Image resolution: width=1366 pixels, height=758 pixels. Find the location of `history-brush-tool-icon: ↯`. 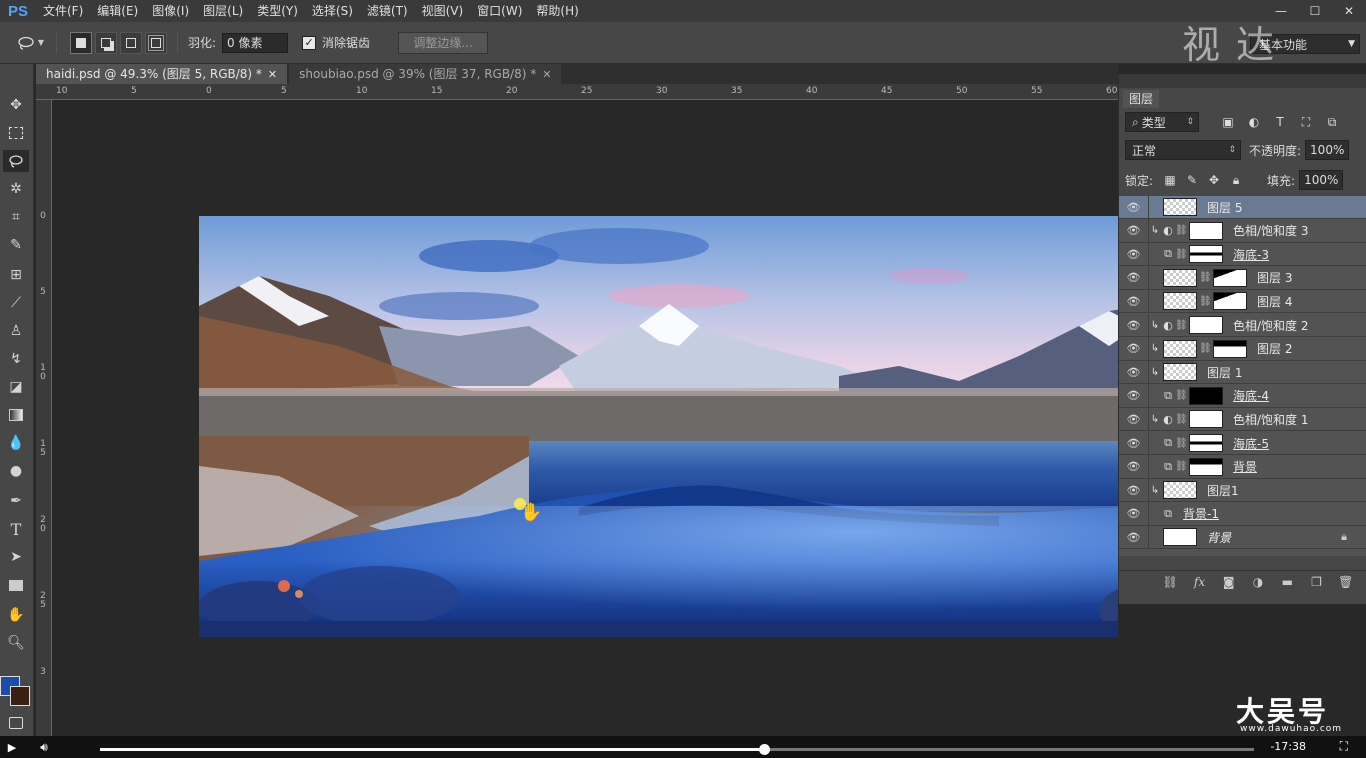

history-brush-tool-icon: ↯ is located at coordinates (16, 359).